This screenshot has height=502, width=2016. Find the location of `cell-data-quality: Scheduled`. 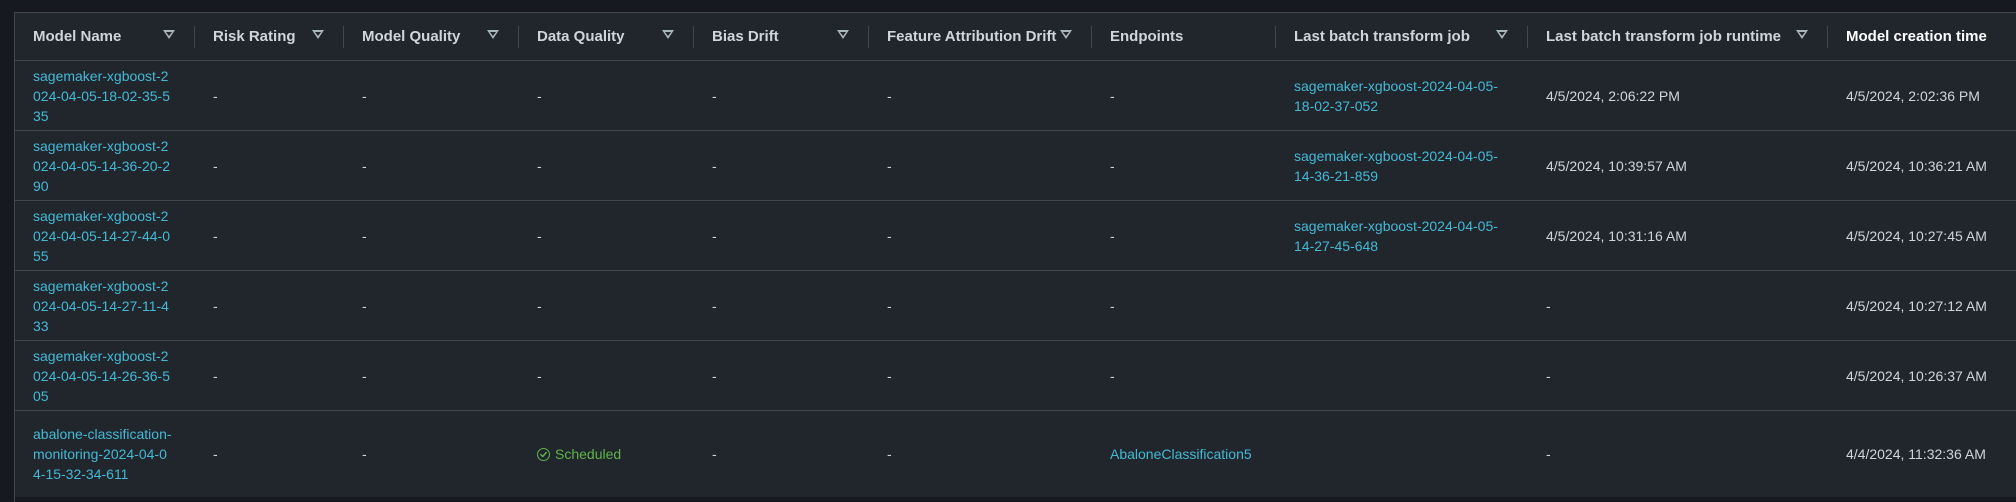

cell-data-quality: Scheduled is located at coordinates (606, 454).